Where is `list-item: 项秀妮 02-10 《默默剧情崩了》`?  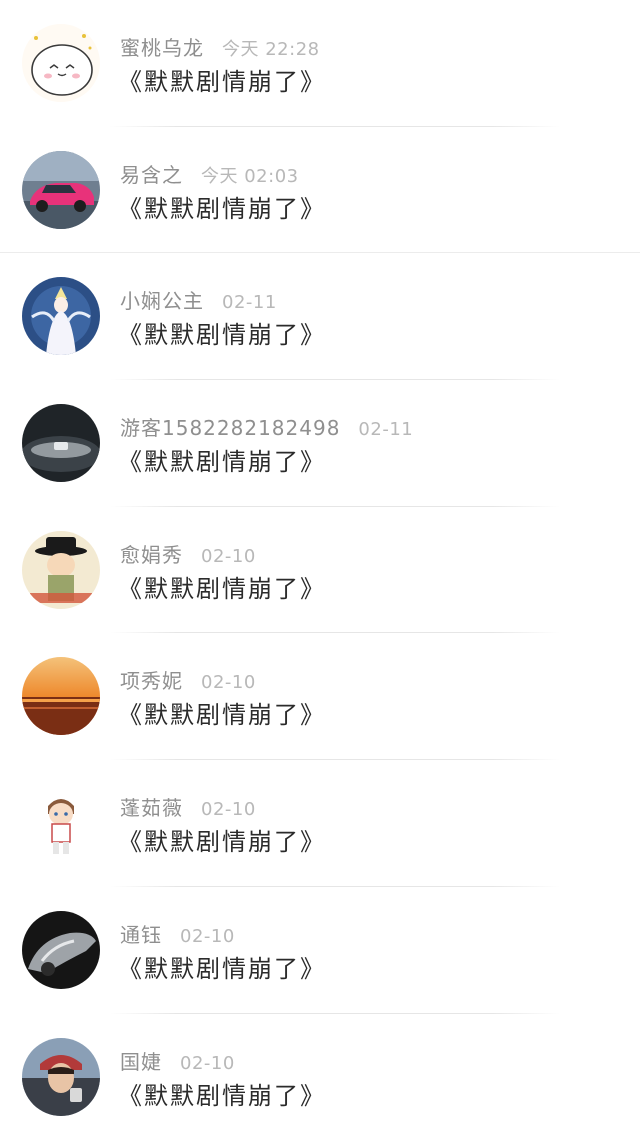 list-item: 项秀妮 02-10 《默默剧情崩了》 is located at coordinates (320, 696).